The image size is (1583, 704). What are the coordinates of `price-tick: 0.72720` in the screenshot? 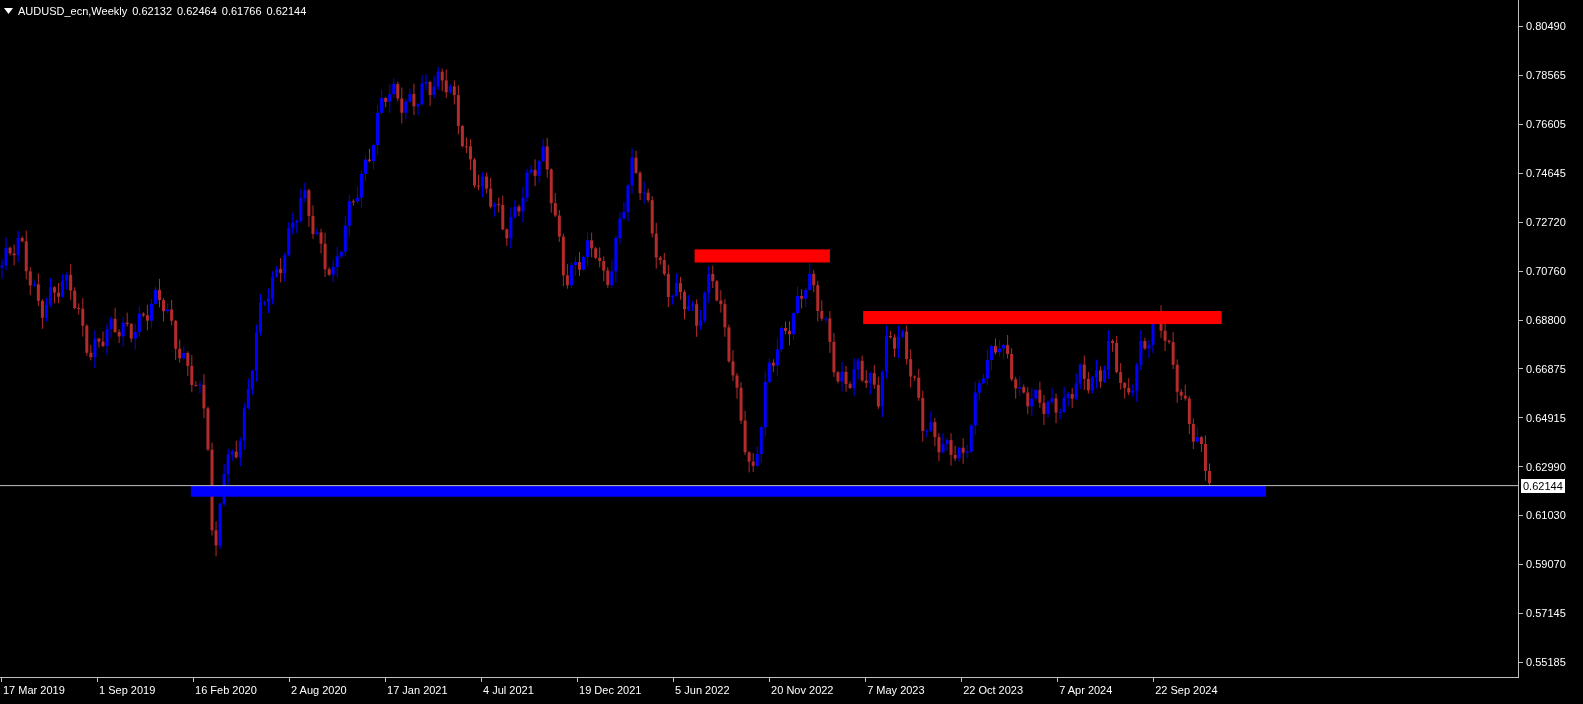 It's located at (1546, 222).